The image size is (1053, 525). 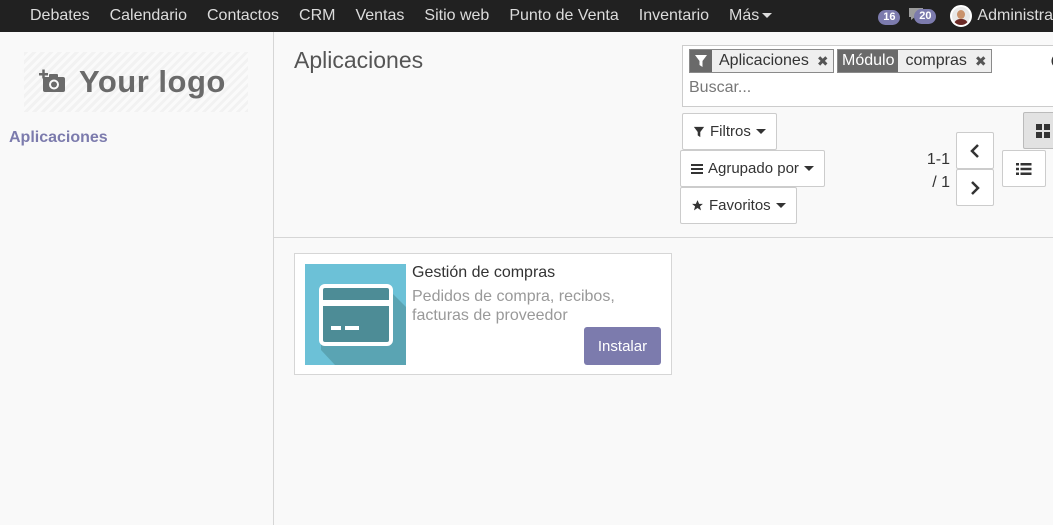 What do you see at coordinates (622, 346) in the screenshot?
I see `install-button: Instalar` at bounding box center [622, 346].